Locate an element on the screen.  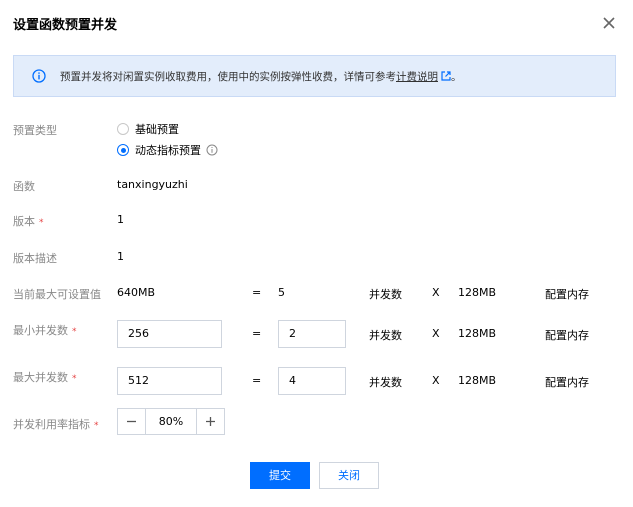
decrement-button is located at coordinates (131, 421).